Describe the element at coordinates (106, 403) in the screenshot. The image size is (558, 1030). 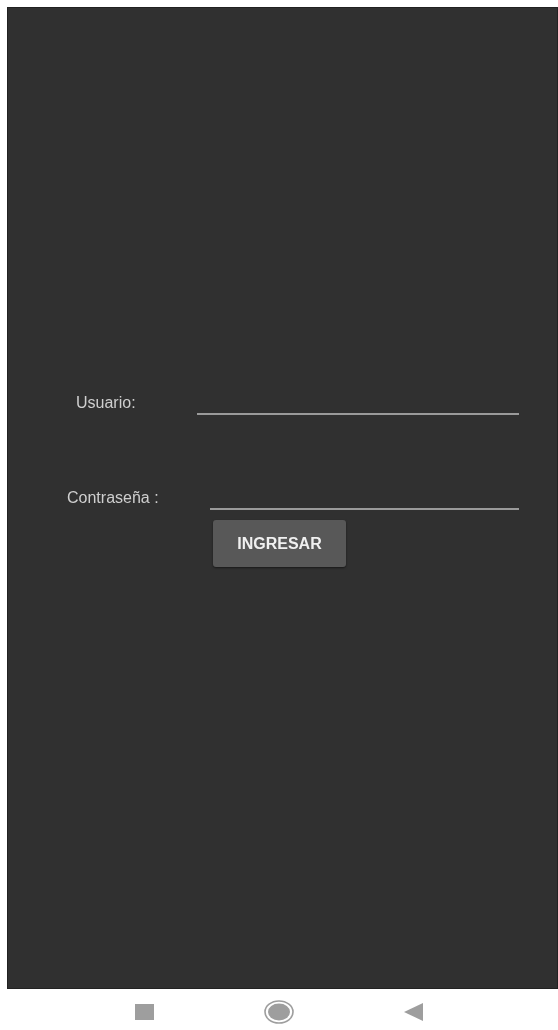
I see `field-label: Usuario:` at that location.